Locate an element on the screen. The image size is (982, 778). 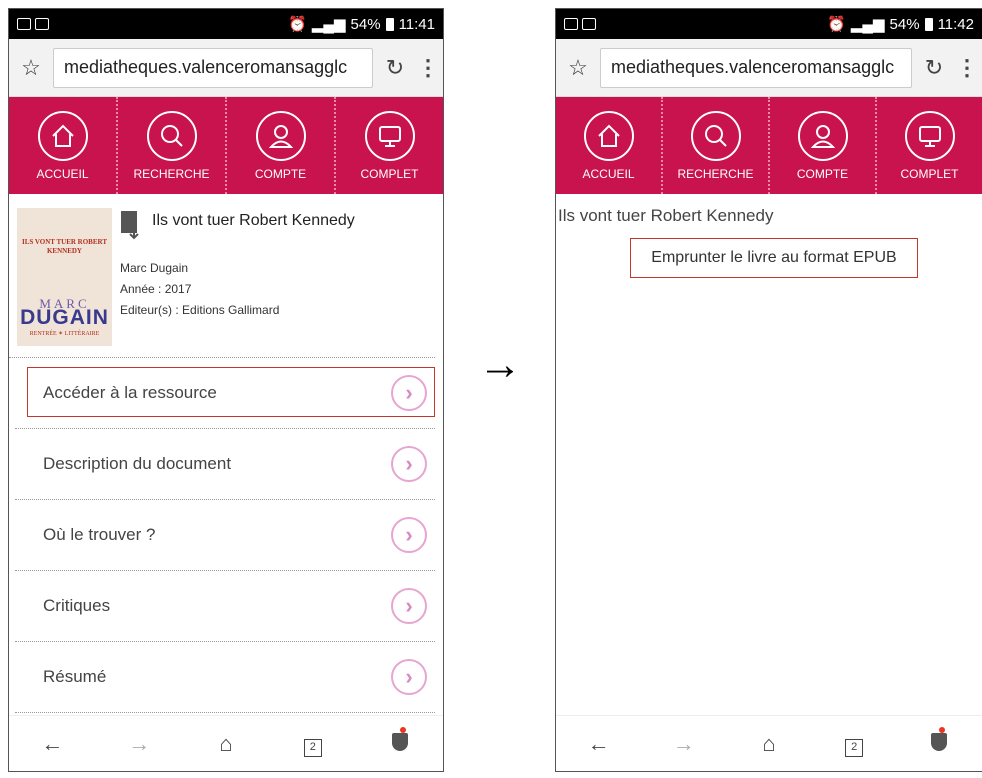
book-author: Marc Dugain is located at coordinates (273, 268).